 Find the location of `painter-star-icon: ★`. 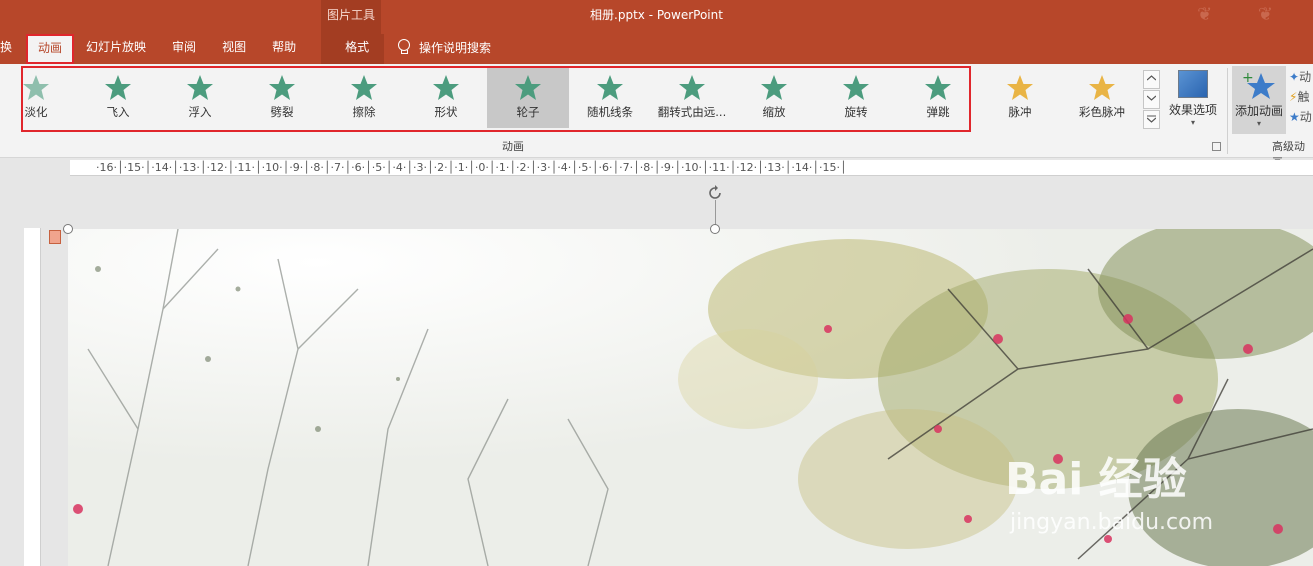

painter-star-icon: ★ is located at coordinates (1294, 117).